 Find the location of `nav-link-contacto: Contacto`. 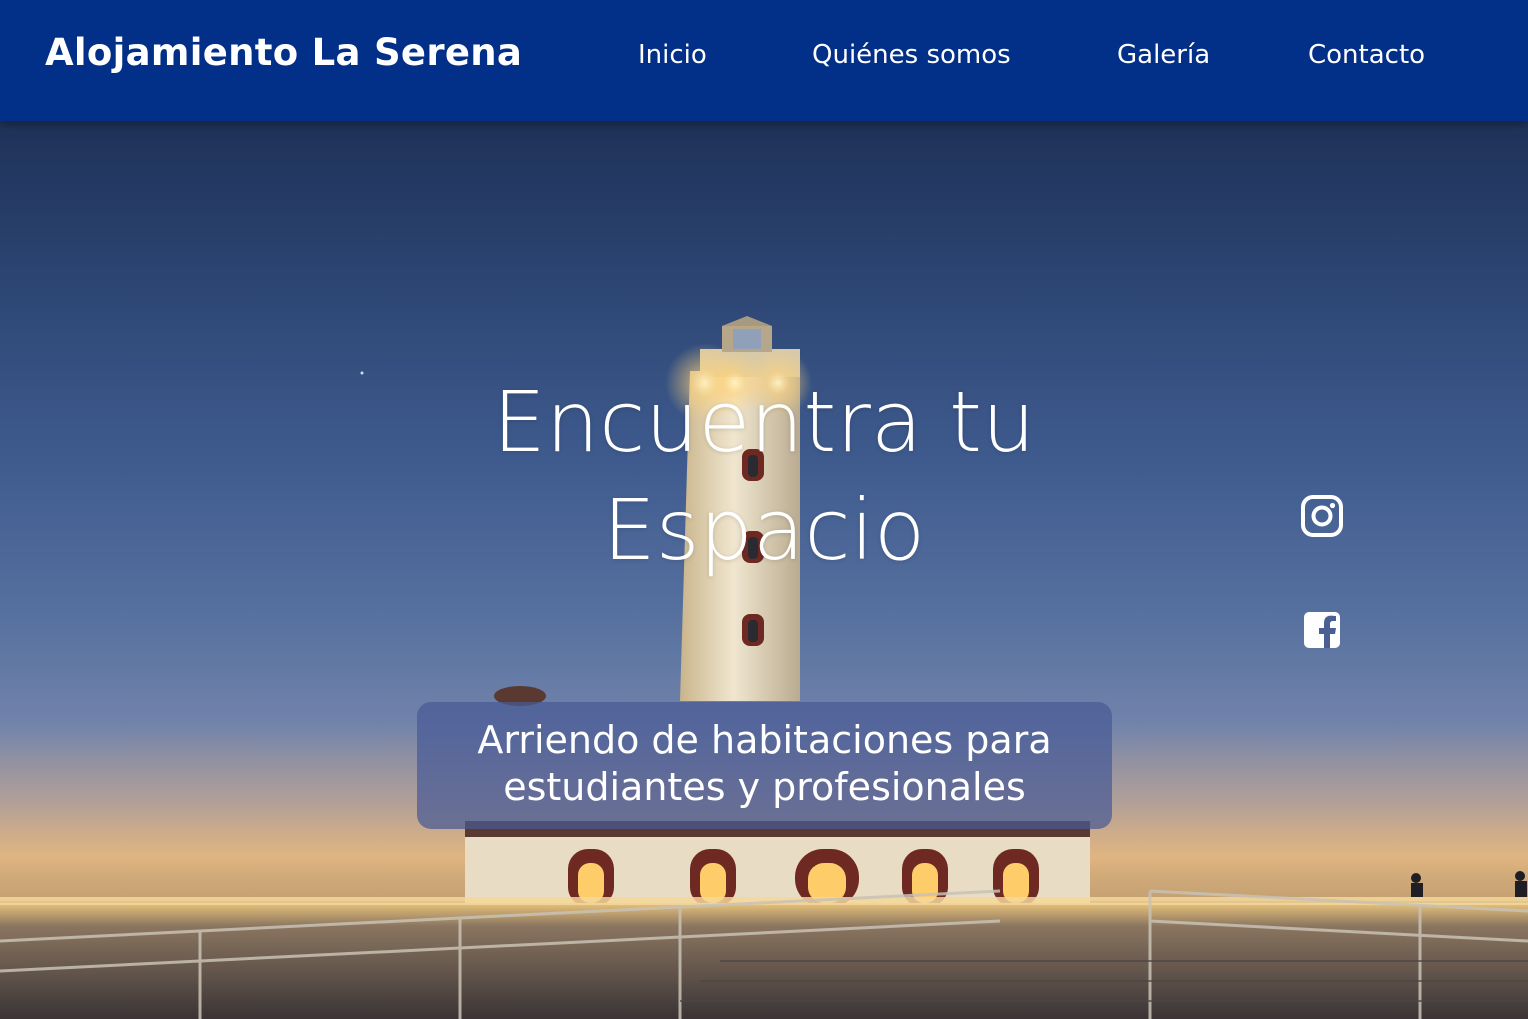

nav-link-contacto: Contacto is located at coordinates (1366, 55).